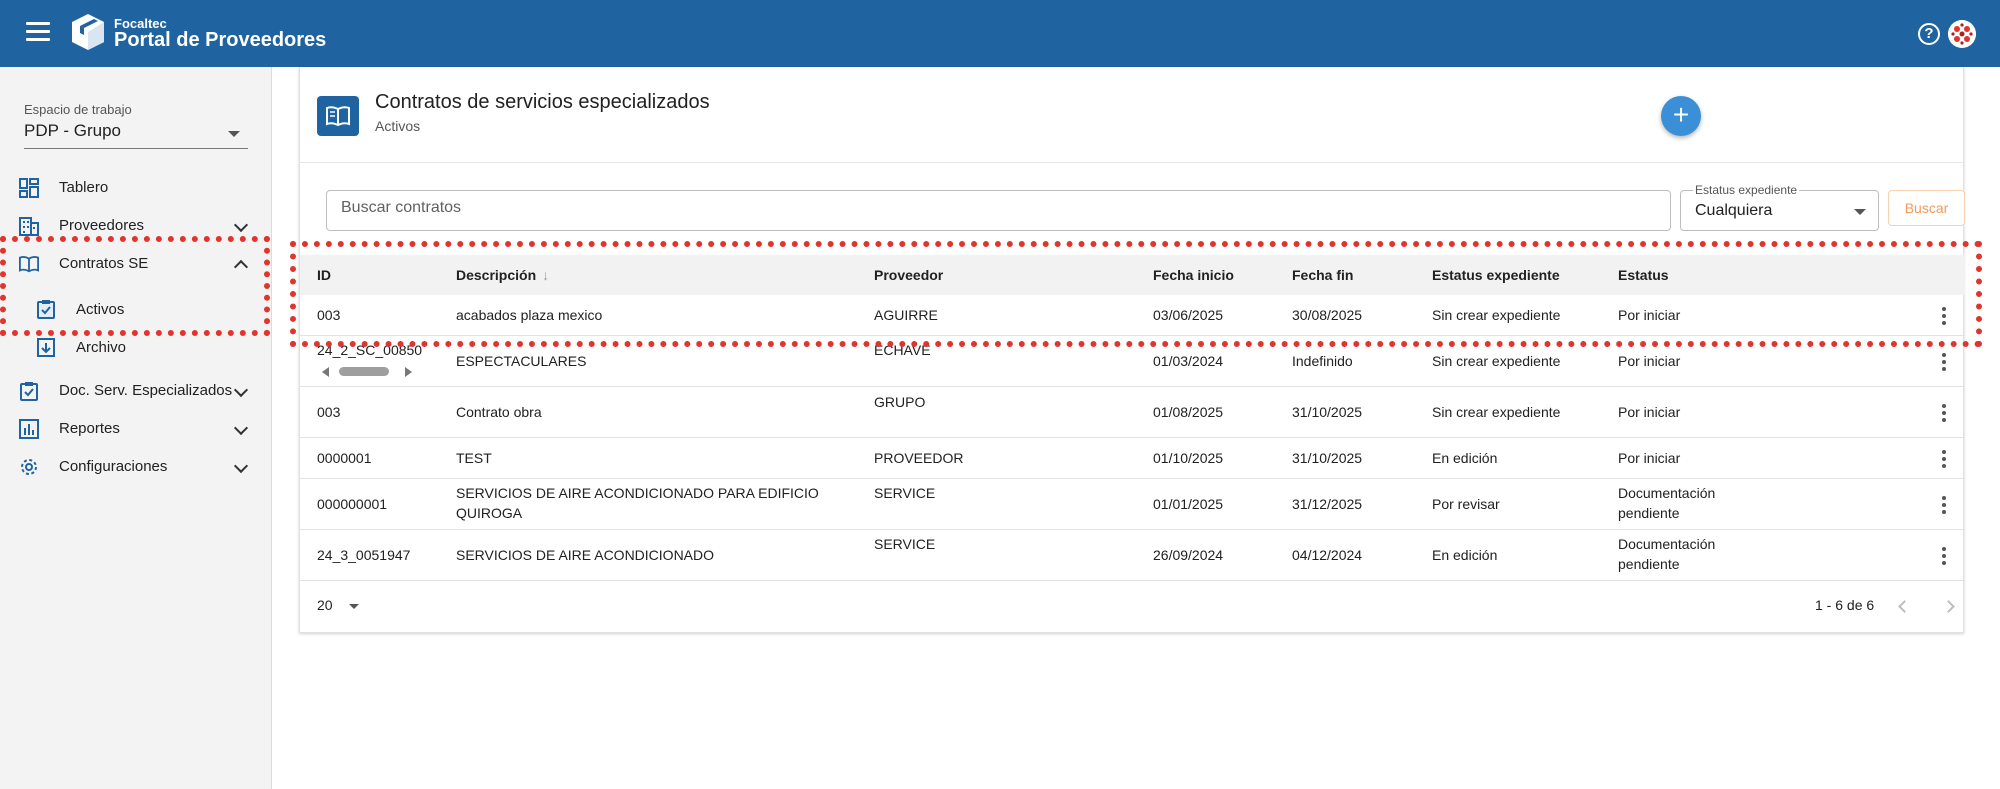  I want to click on status-filter-value: Cualquiera, so click(1734, 210).